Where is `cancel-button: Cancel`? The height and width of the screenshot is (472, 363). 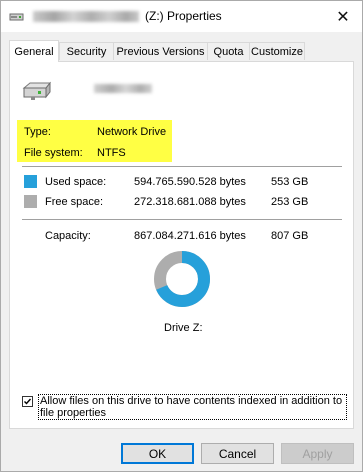 cancel-button: Cancel is located at coordinates (237, 453).